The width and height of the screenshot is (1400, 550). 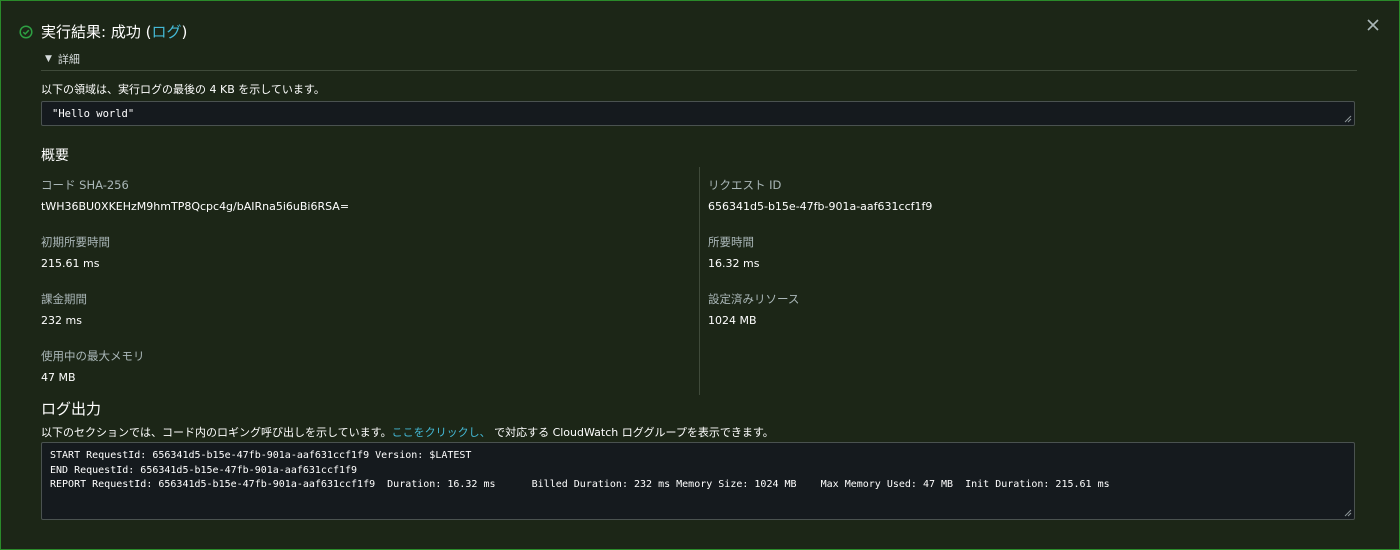 I want to click on billed-duration-label: 課金期間, so click(x=64, y=299).